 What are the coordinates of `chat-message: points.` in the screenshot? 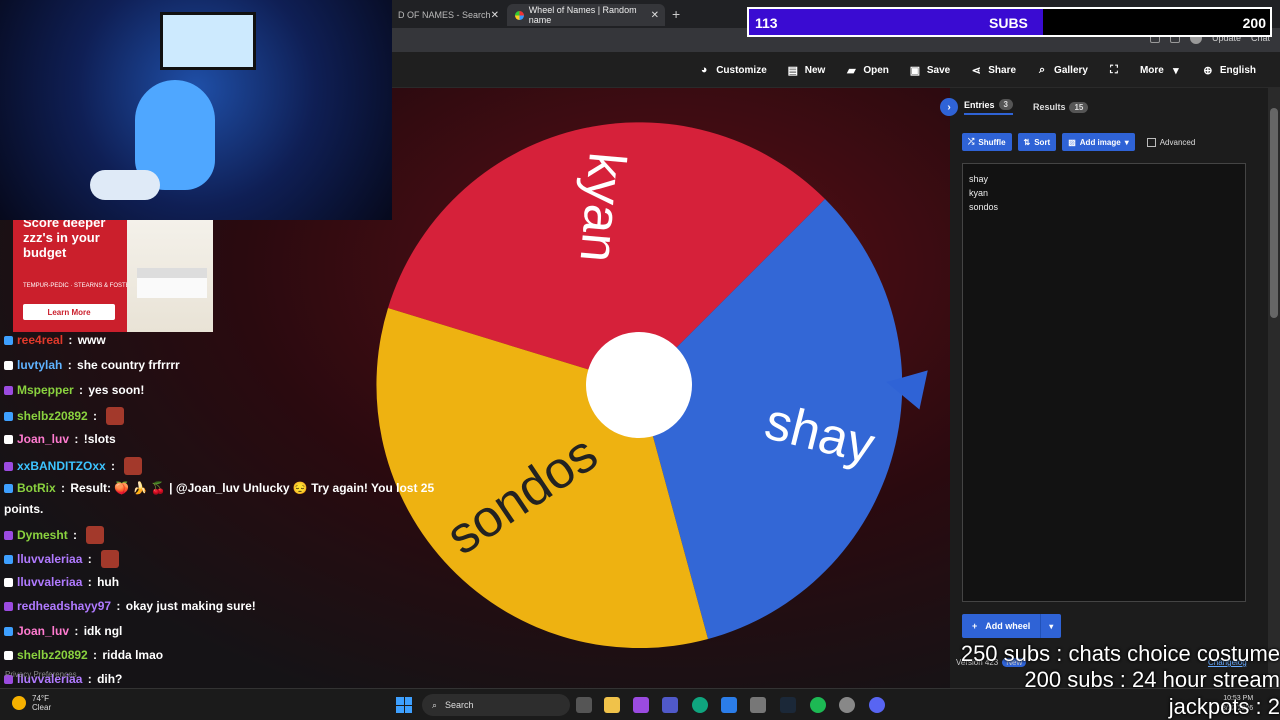 It's located at (23, 509).